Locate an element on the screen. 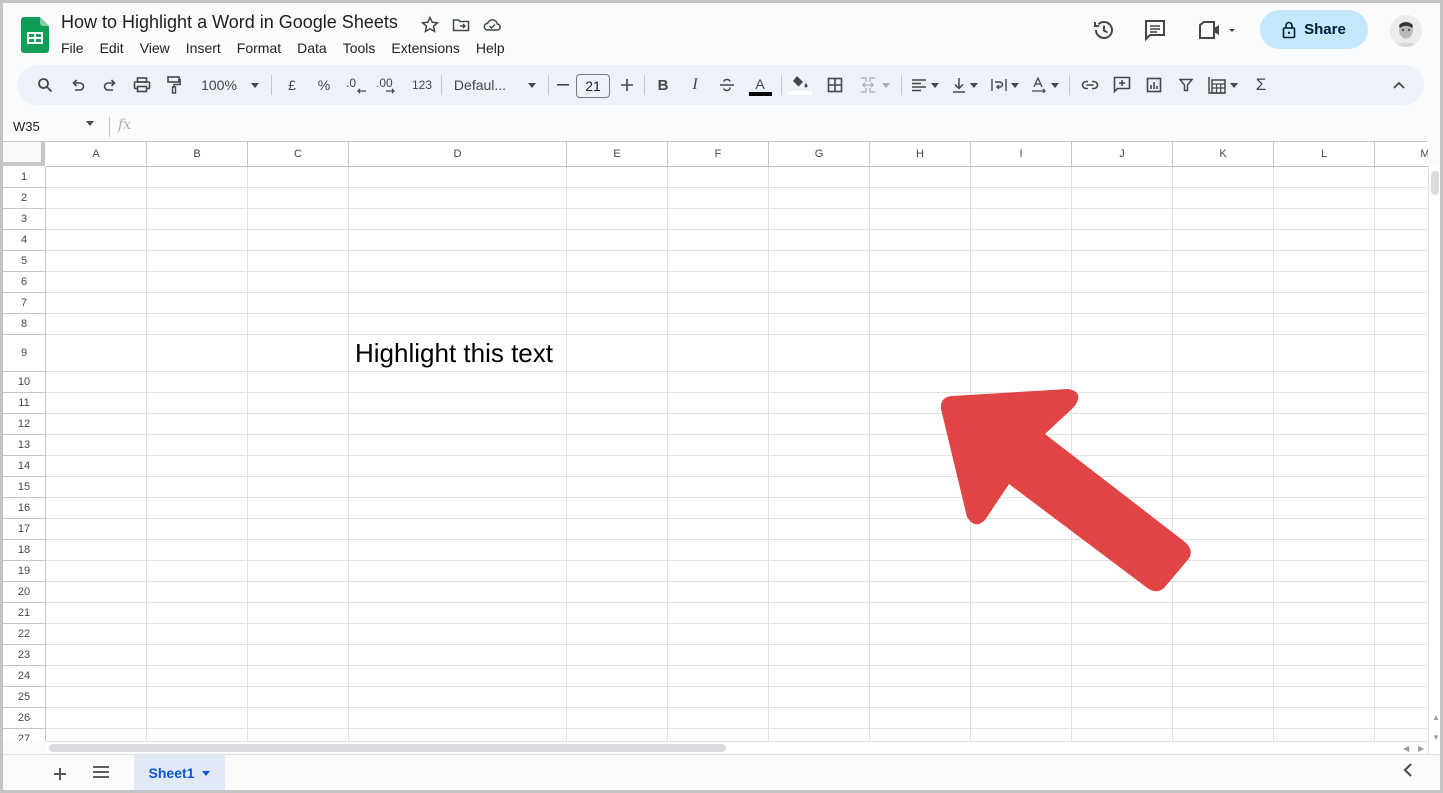 The width and height of the screenshot is (1443, 793). row-header-3: 3 is located at coordinates (24, 219).